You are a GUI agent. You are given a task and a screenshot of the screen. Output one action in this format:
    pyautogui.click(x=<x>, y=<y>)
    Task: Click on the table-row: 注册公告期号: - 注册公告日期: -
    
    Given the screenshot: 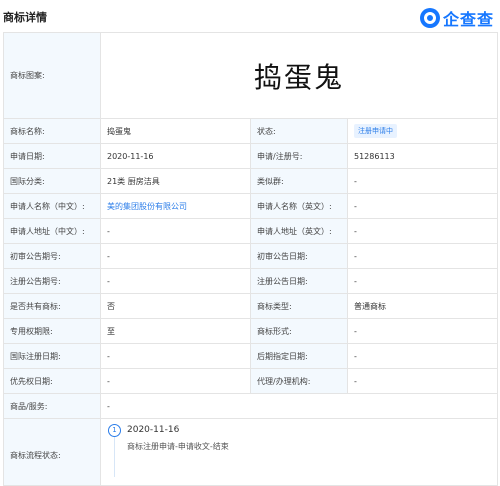 What is the action you would take?
    pyautogui.click(x=251, y=281)
    